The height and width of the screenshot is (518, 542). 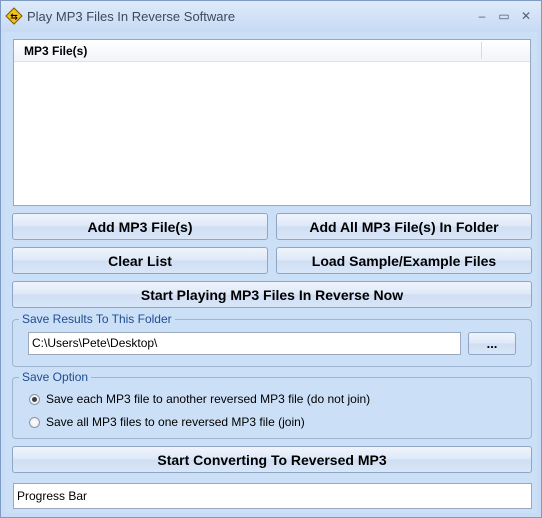 I want to click on add-mp3-files-button: Add MP3 File(s), so click(x=140, y=226).